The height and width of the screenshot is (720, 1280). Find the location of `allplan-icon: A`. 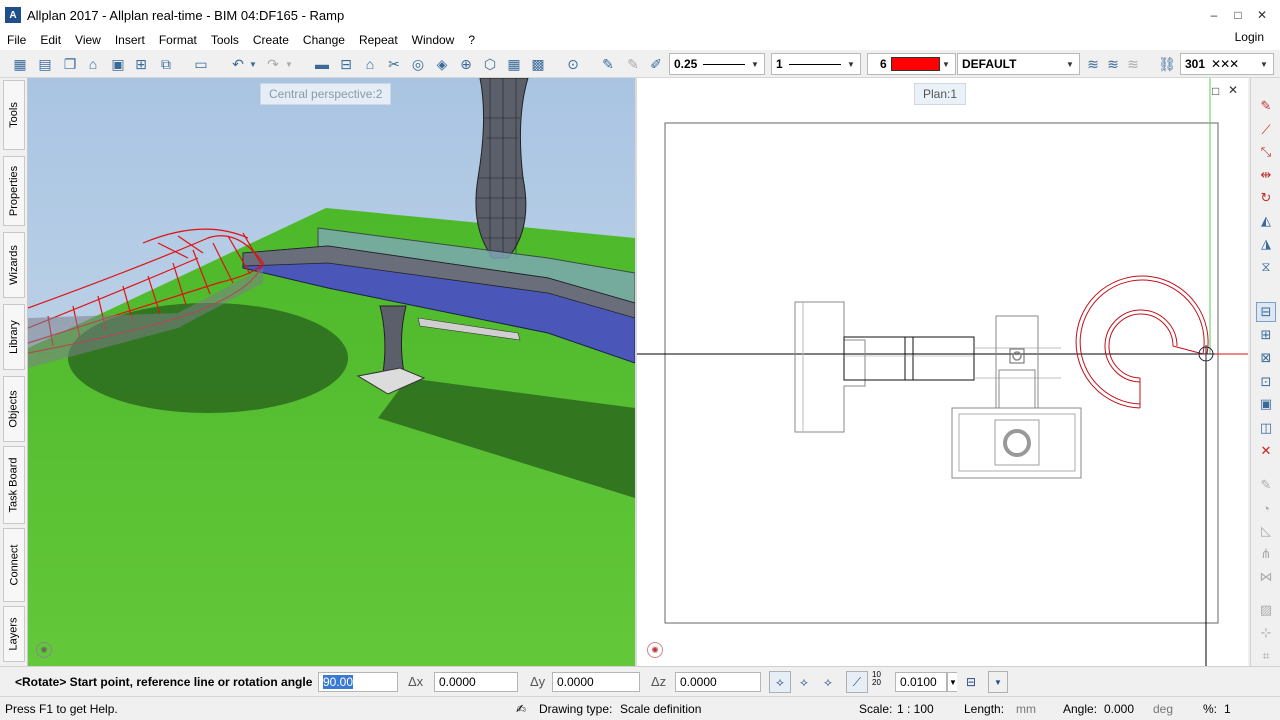

allplan-icon: A is located at coordinates (13, 15).